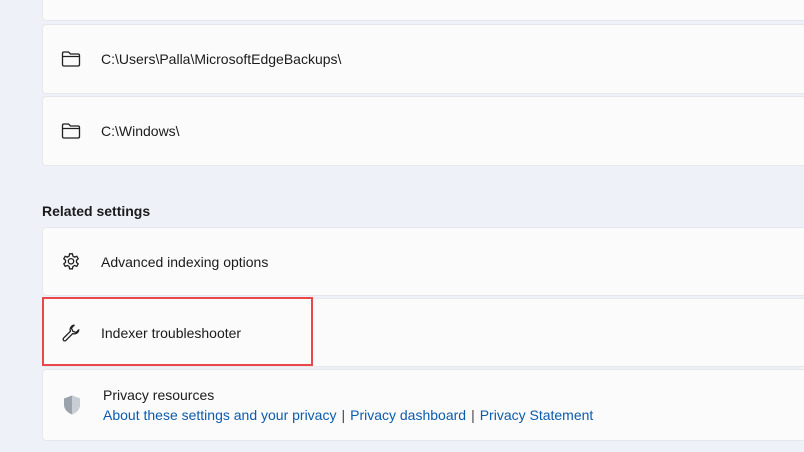  I want to click on advanced-indexing-options-label: Advanced indexing options, so click(185, 261).